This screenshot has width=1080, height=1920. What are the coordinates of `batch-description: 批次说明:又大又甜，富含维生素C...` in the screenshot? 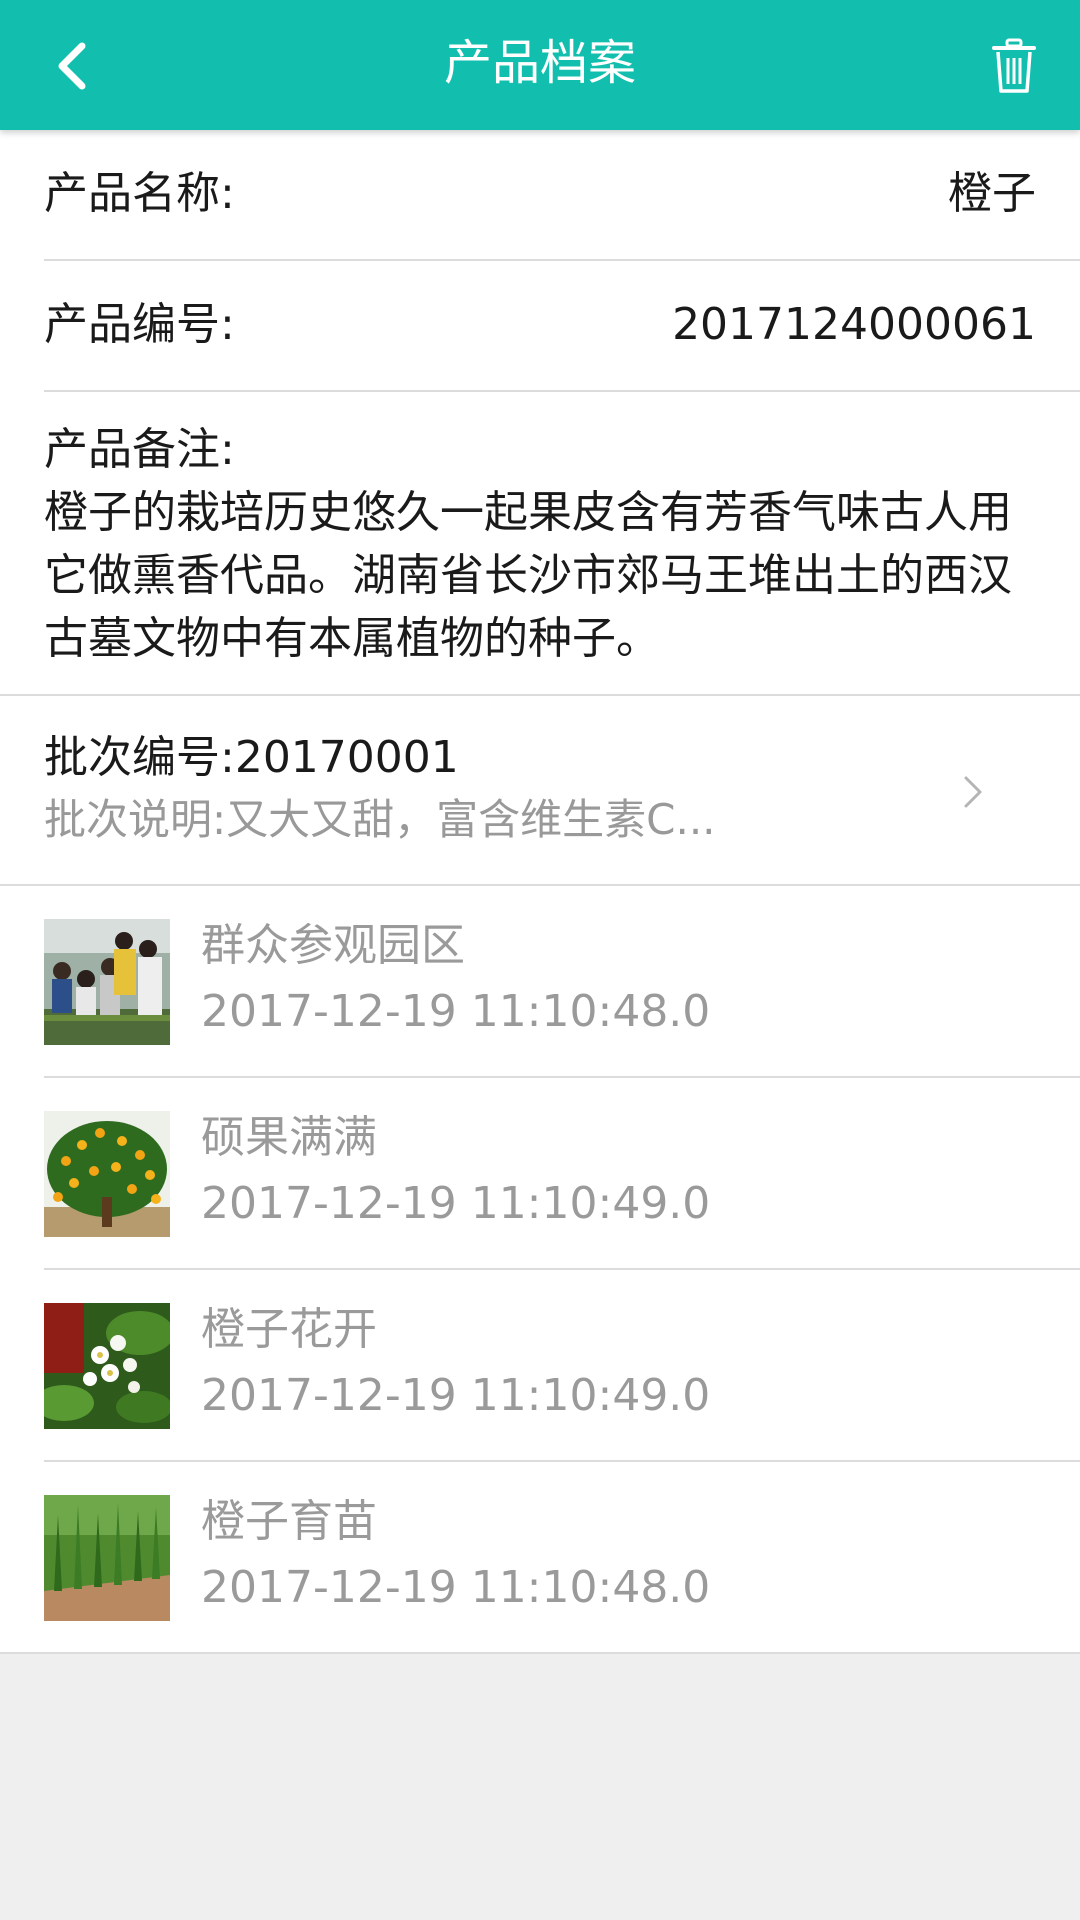 It's located at (380, 819).